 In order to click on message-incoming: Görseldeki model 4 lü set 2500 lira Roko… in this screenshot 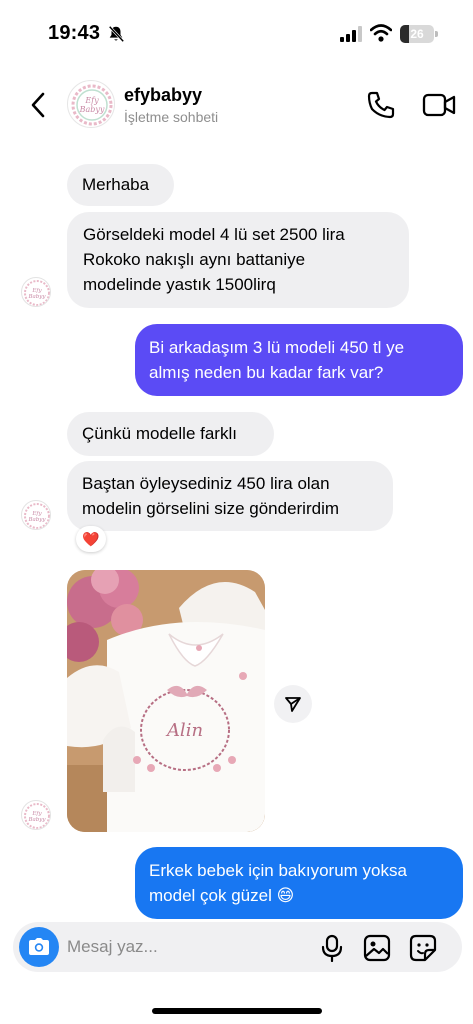, I will do `click(238, 260)`.